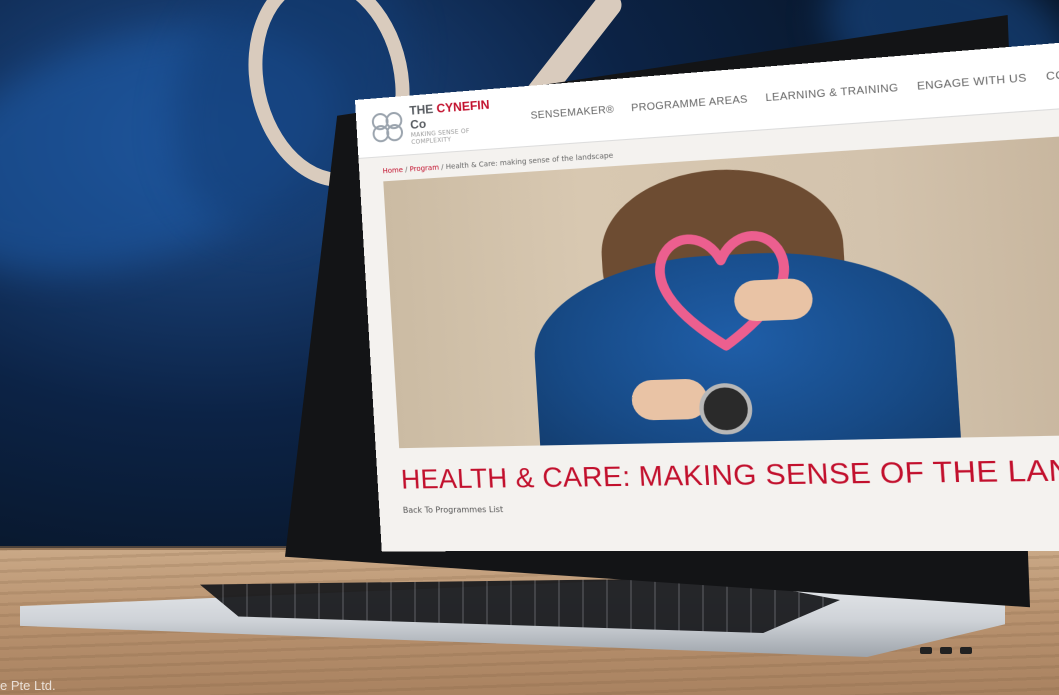 Image resolution: width=1059 pixels, height=695 pixels. Describe the element at coordinates (689, 103) in the screenshot. I see `nav-item-programme-areas: PROGRAMME AREAS` at that location.